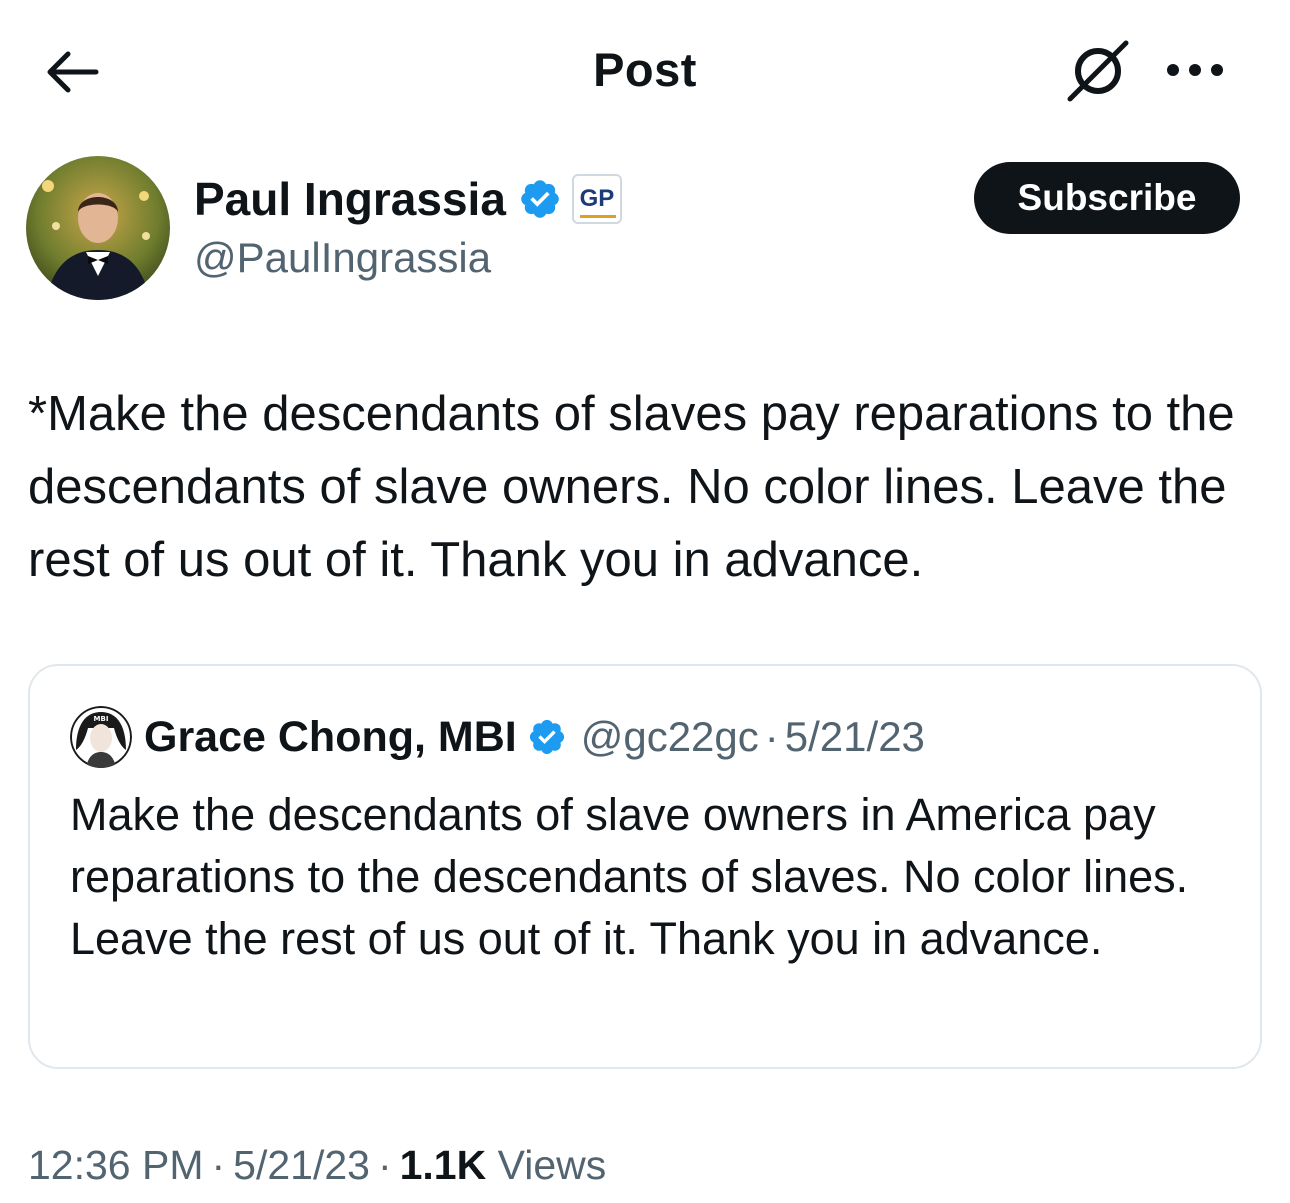 This screenshot has width=1290, height=1203. What do you see at coordinates (547, 737) in the screenshot?
I see `quote-verified-badge-icon` at bounding box center [547, 737].